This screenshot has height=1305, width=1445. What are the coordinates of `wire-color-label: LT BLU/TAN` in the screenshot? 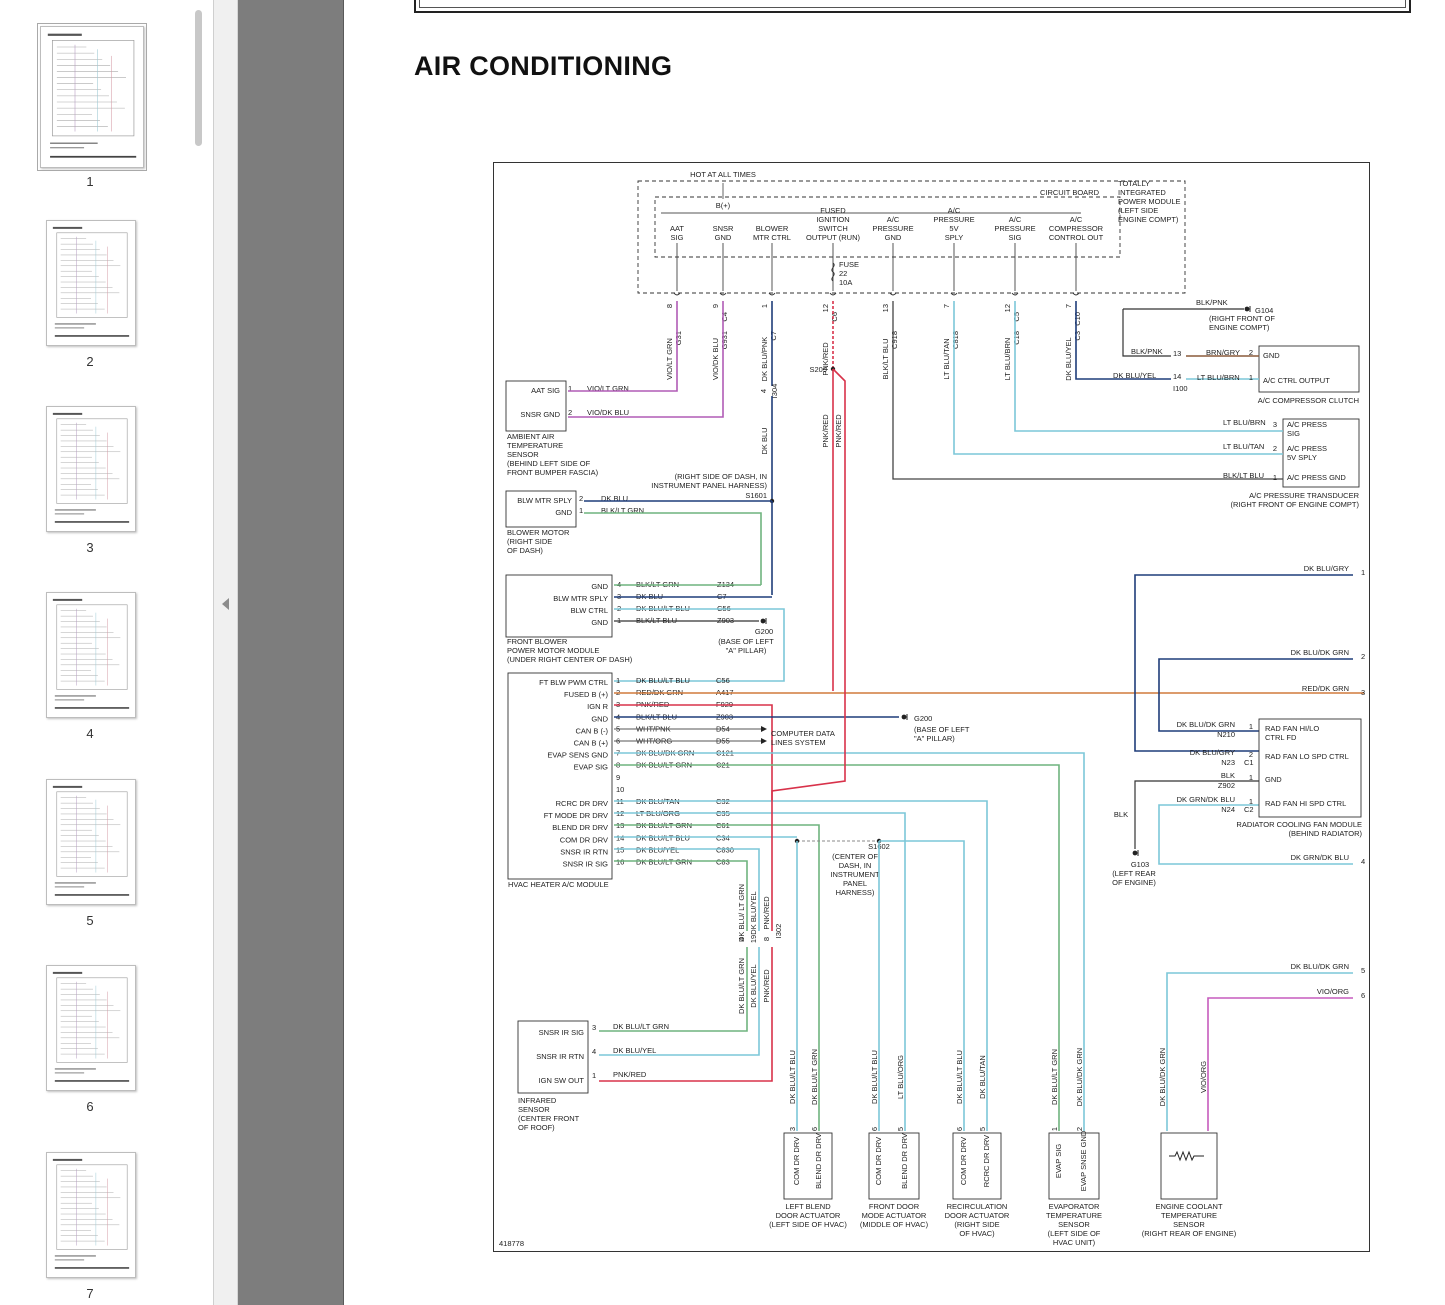 It's located at (1243, 446).